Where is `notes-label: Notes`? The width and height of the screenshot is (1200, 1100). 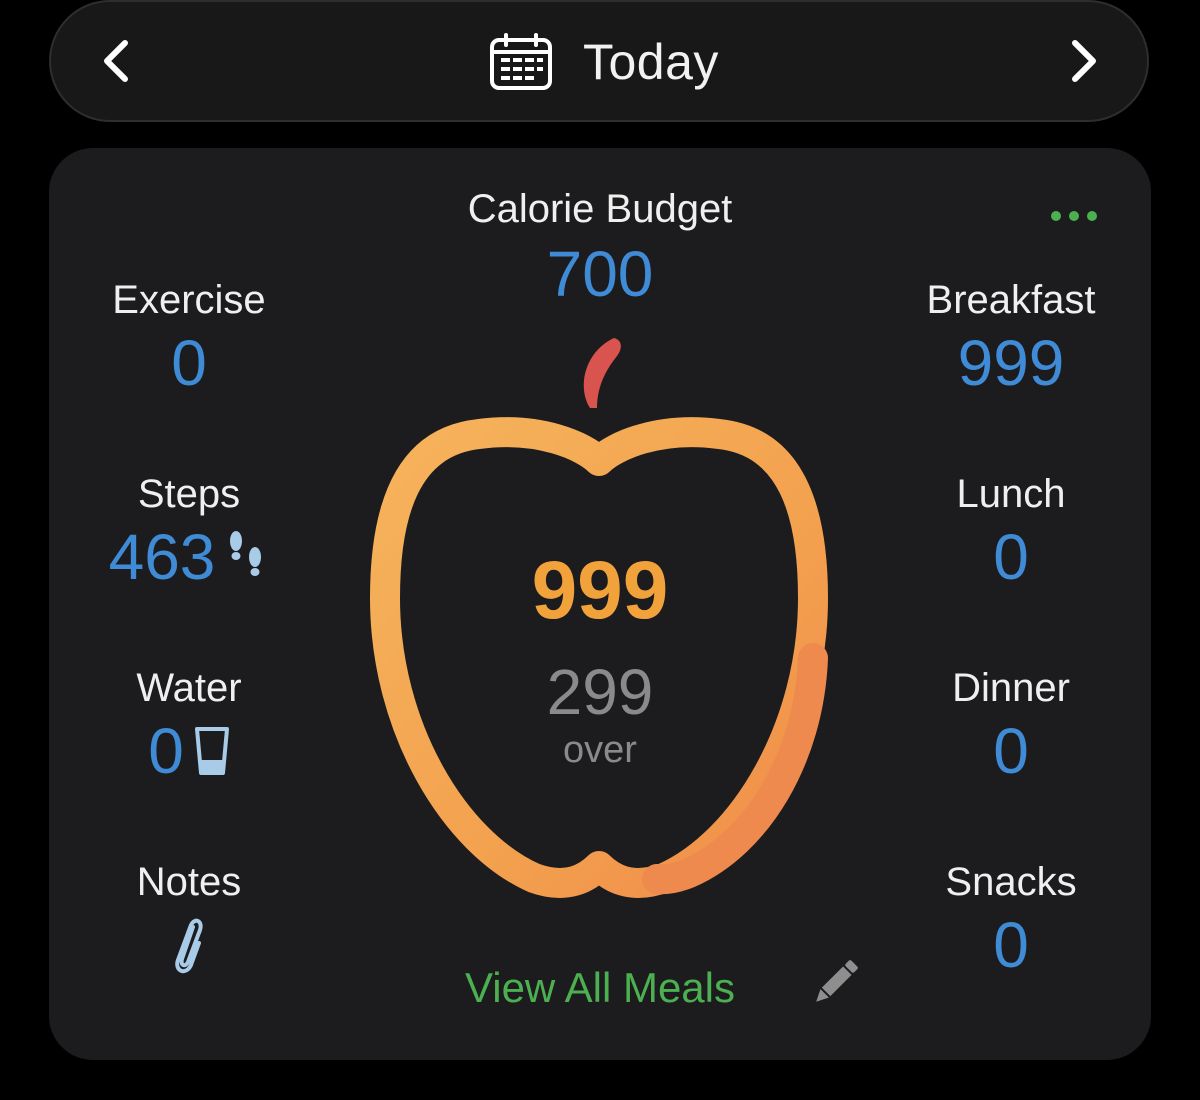
notes-label: Notes is located at coordinates (189, 882).